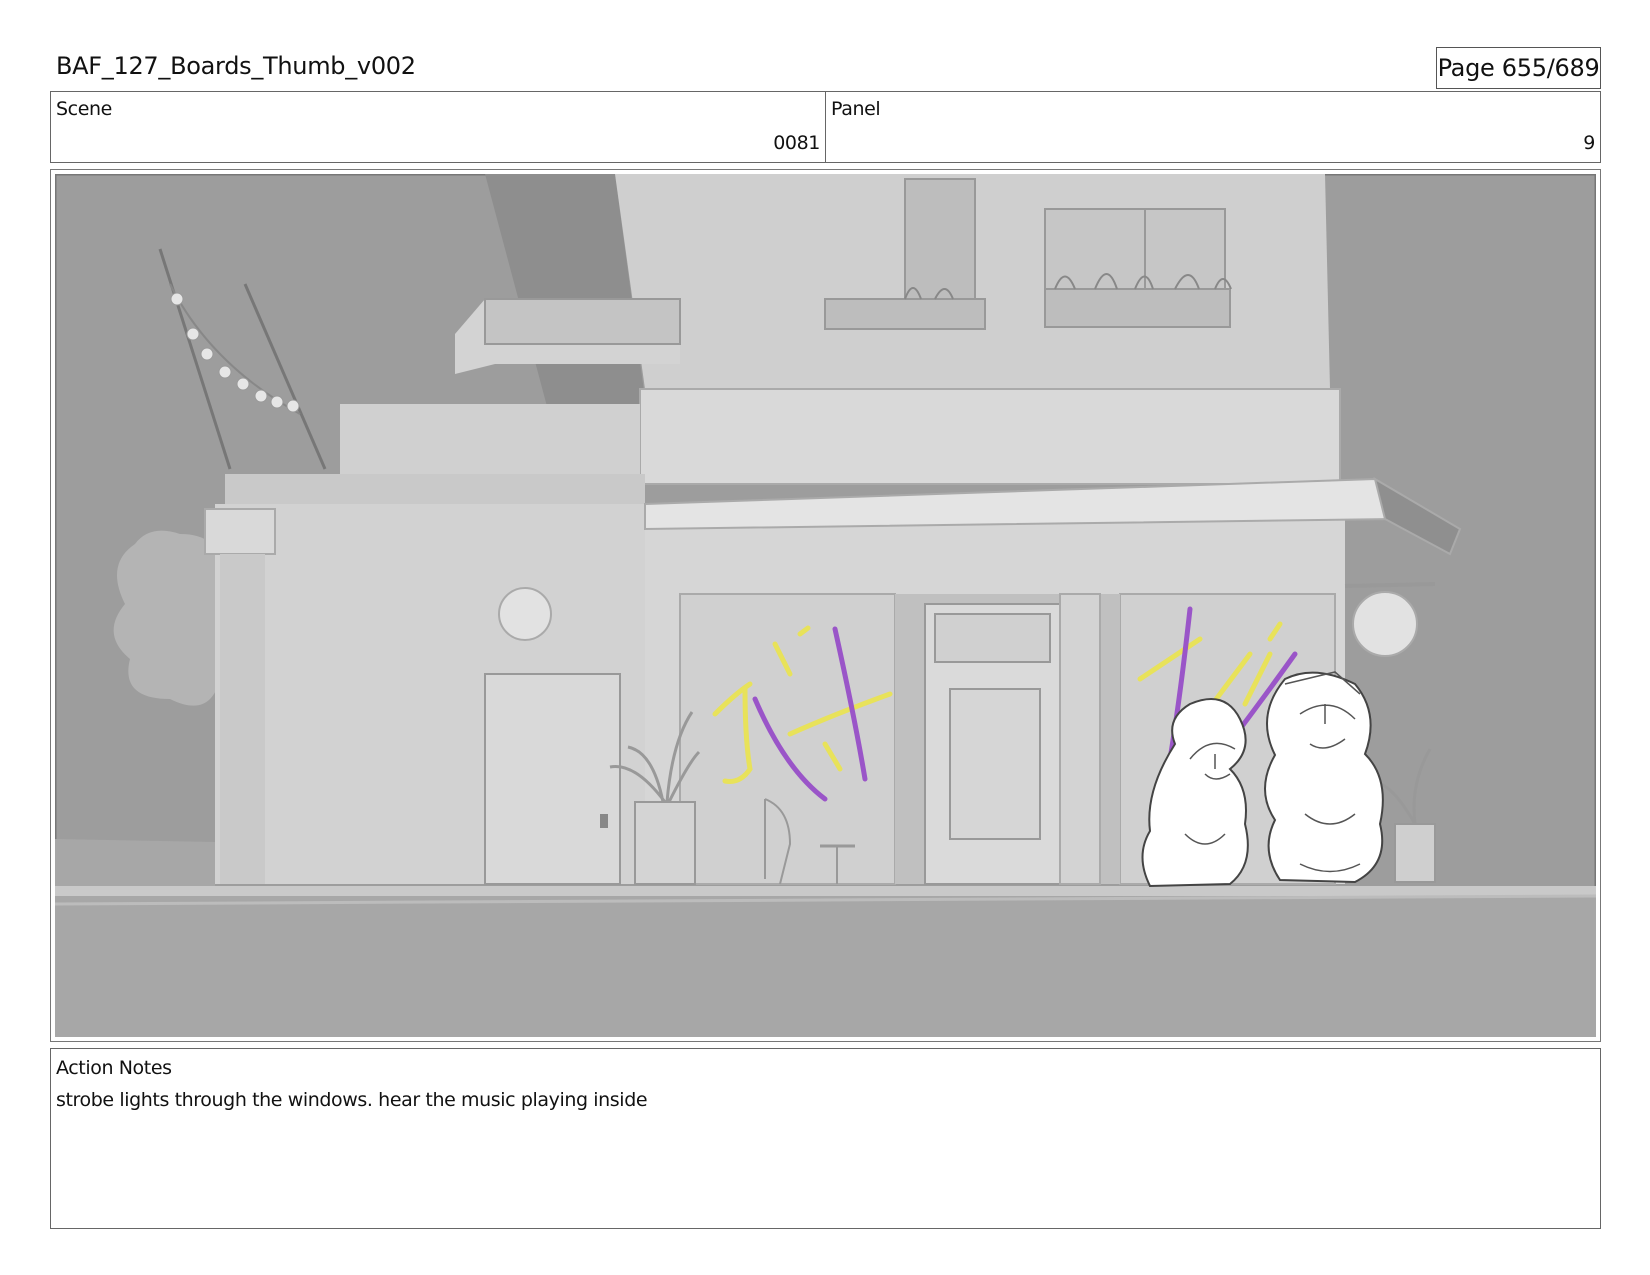 This screenshot has width=1650, height=1275. Describe the element at coordinates (114, 1068) in the screenshot. I see `action-notes-label: Action Notes` at that location.